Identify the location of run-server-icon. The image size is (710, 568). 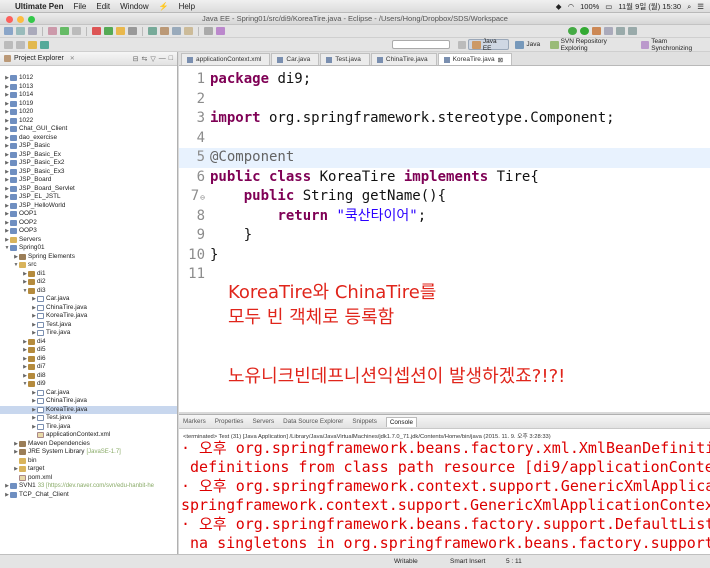
(108, 31).